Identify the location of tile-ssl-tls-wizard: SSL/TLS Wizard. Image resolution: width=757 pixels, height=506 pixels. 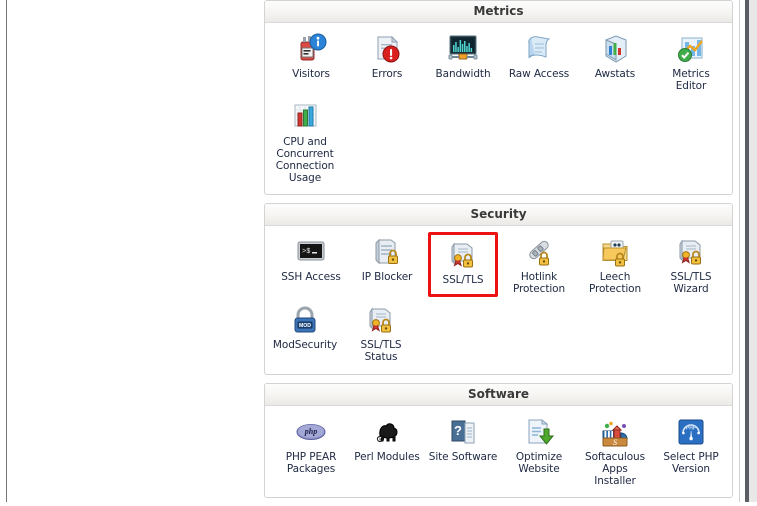
(691, 265).